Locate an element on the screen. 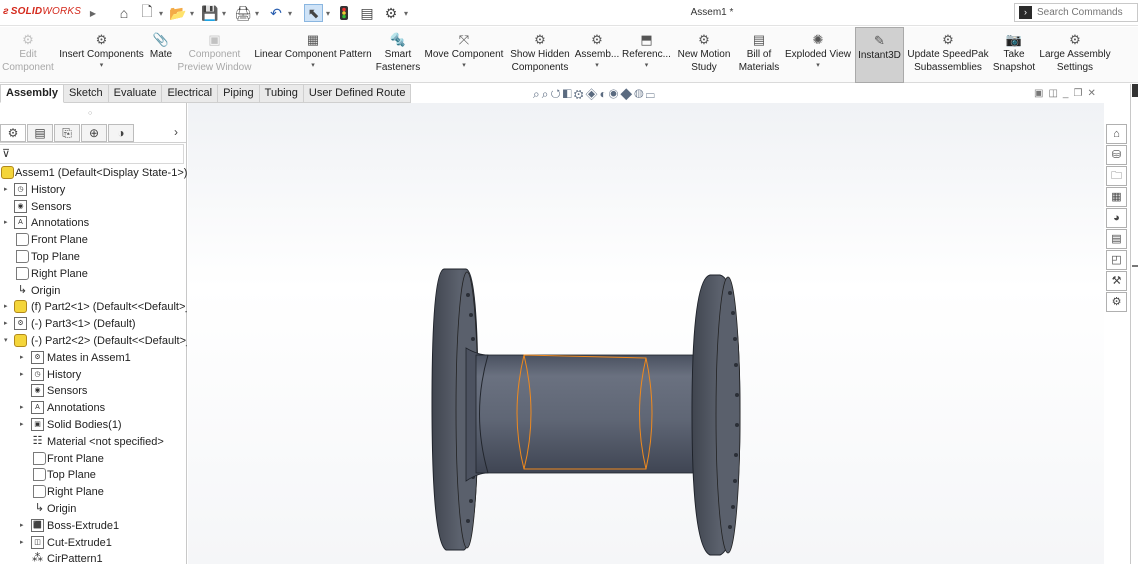 The height and width of the screenshot is (564, 1138). tab-user-defined-route: User Defined Route is located at coordinates (357, 93).